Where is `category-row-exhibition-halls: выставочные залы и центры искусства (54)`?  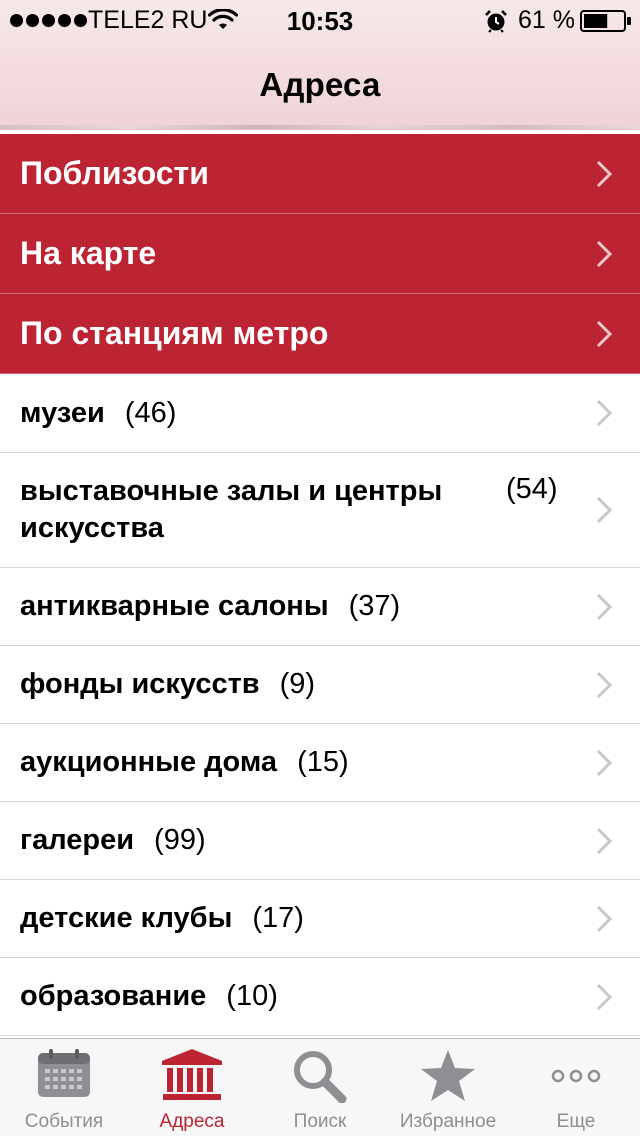
category-row-exhibition-halls: выставочные залы и центры искусства (54) is located at coordinates (320, 510).